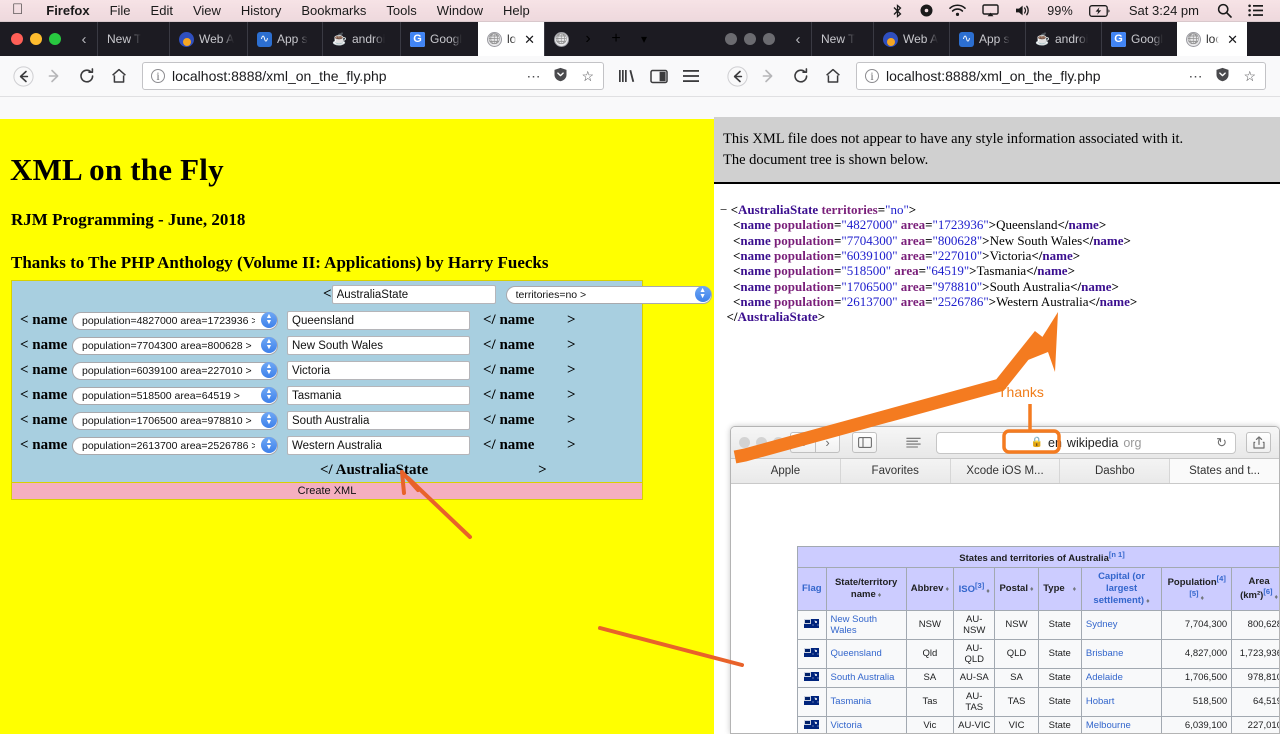 The height and width of the screenshot is (734, 1280). I want to click on row-attributes-select: population=1706500 area=978810 >, so click(175, 421).